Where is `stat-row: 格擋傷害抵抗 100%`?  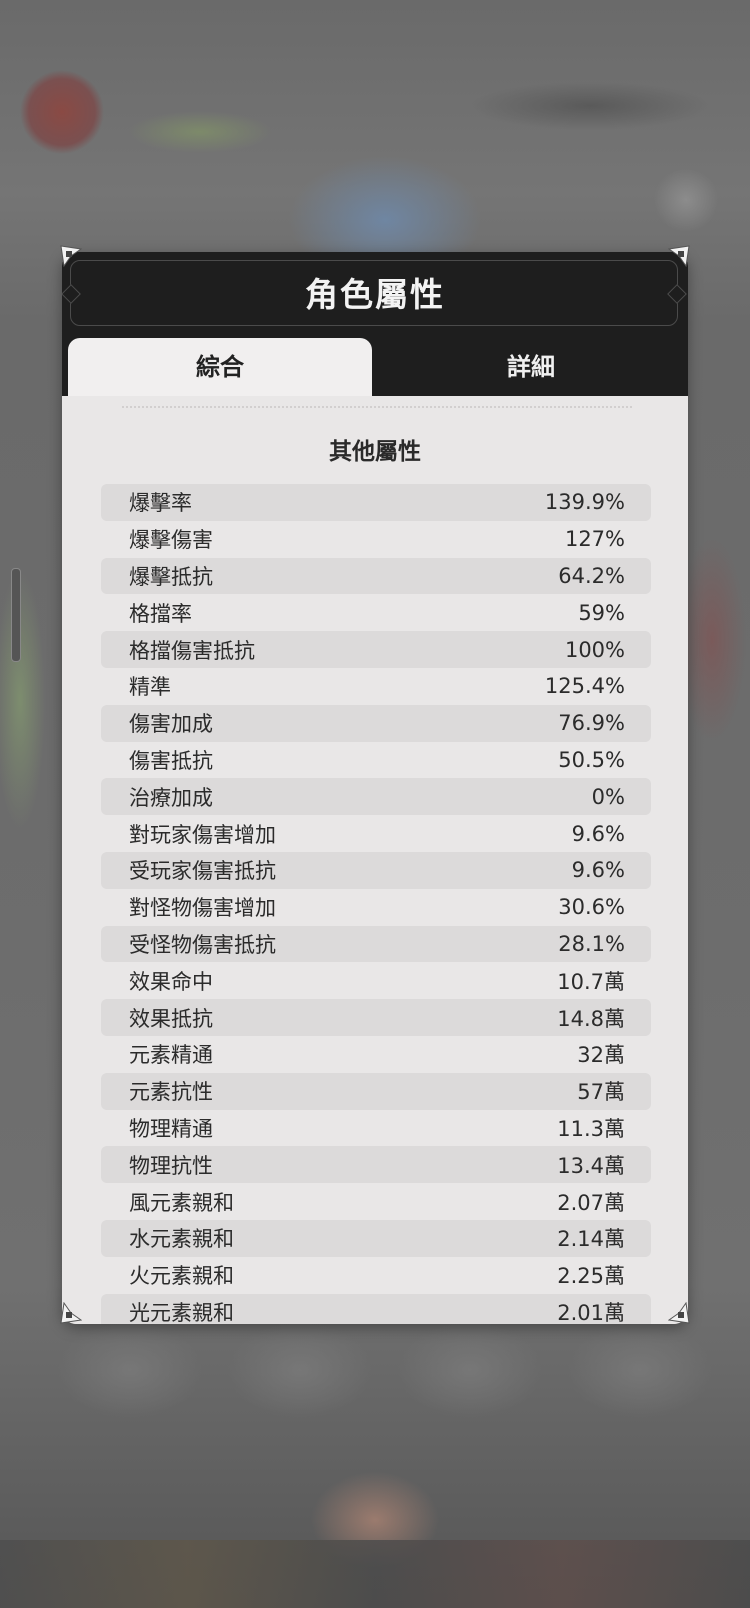 stat-row: 格擋傷害抵抗 100% is located at coordinates (376, 649).